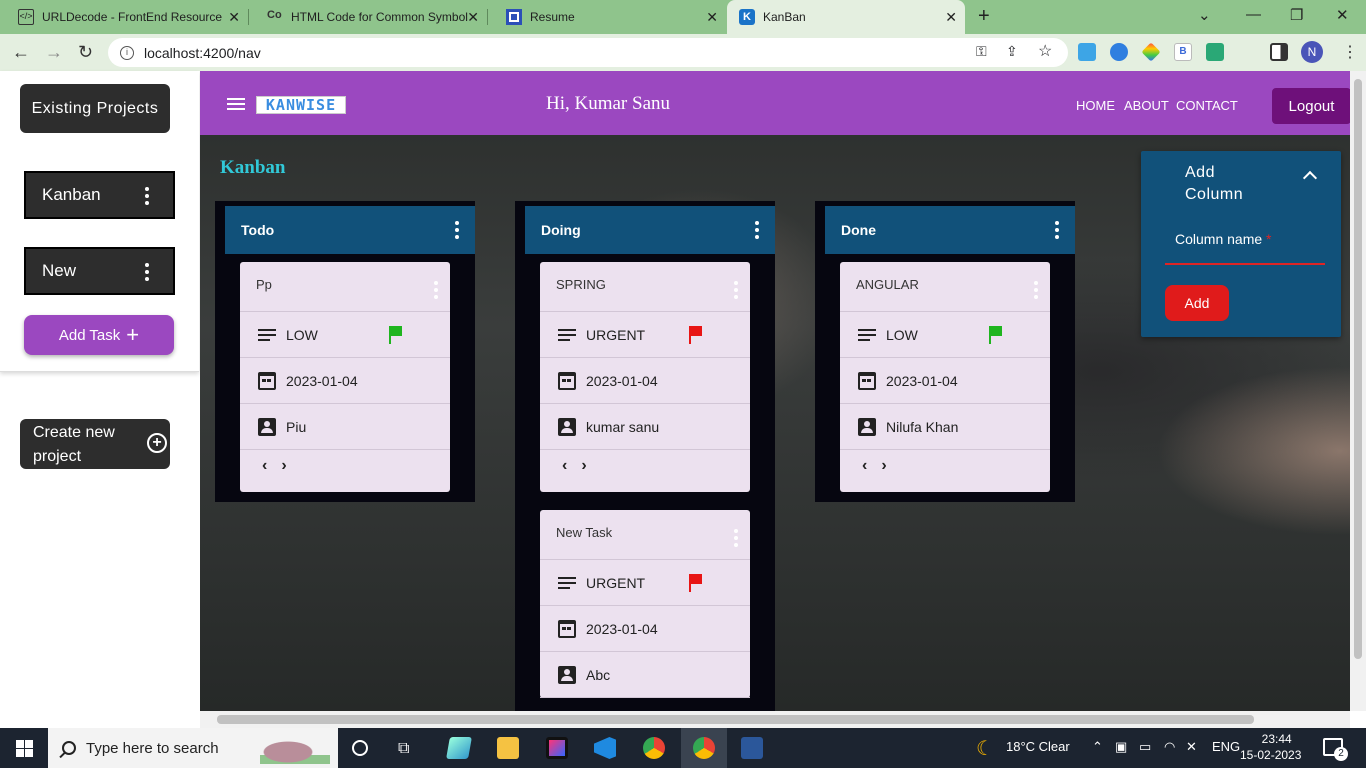  I want to click on sidebar-item-new: New, so click(99, 271).